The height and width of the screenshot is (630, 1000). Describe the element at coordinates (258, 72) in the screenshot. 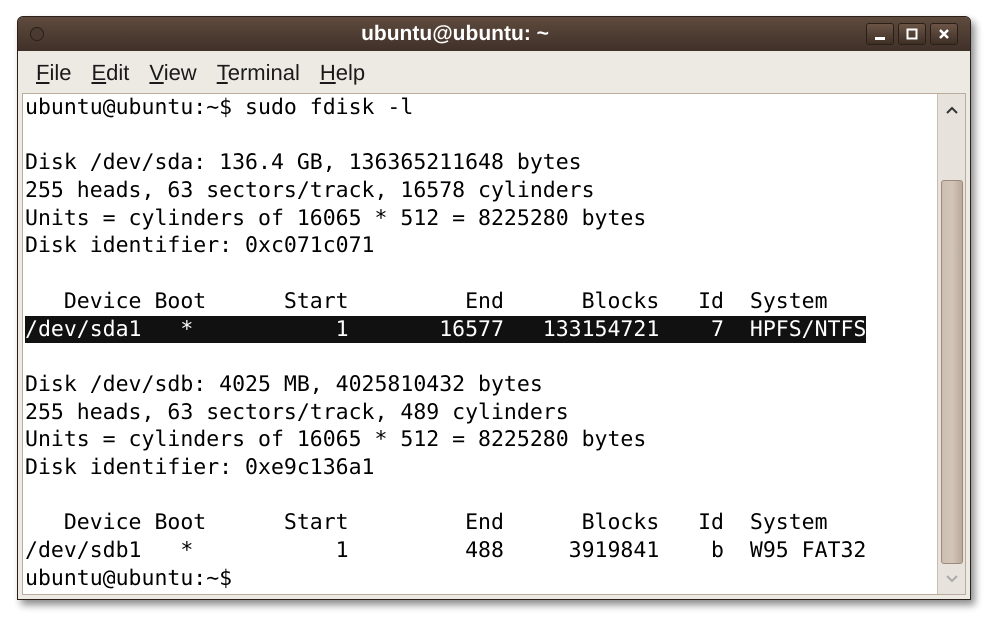

I see `menu-item: Terminal` at that location.